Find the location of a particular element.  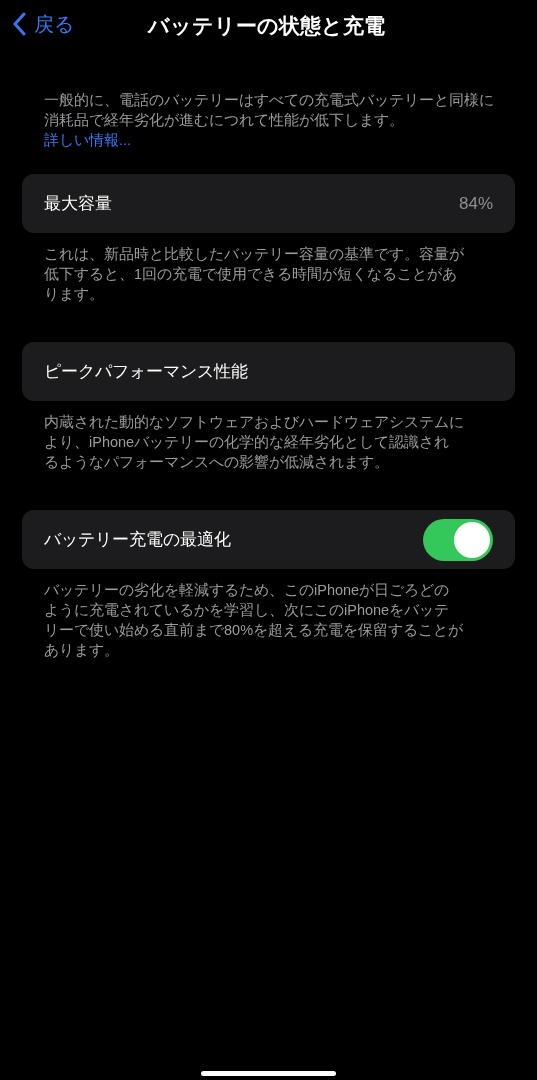

row-label: 最大容量 is located at coordinates (78, 203).